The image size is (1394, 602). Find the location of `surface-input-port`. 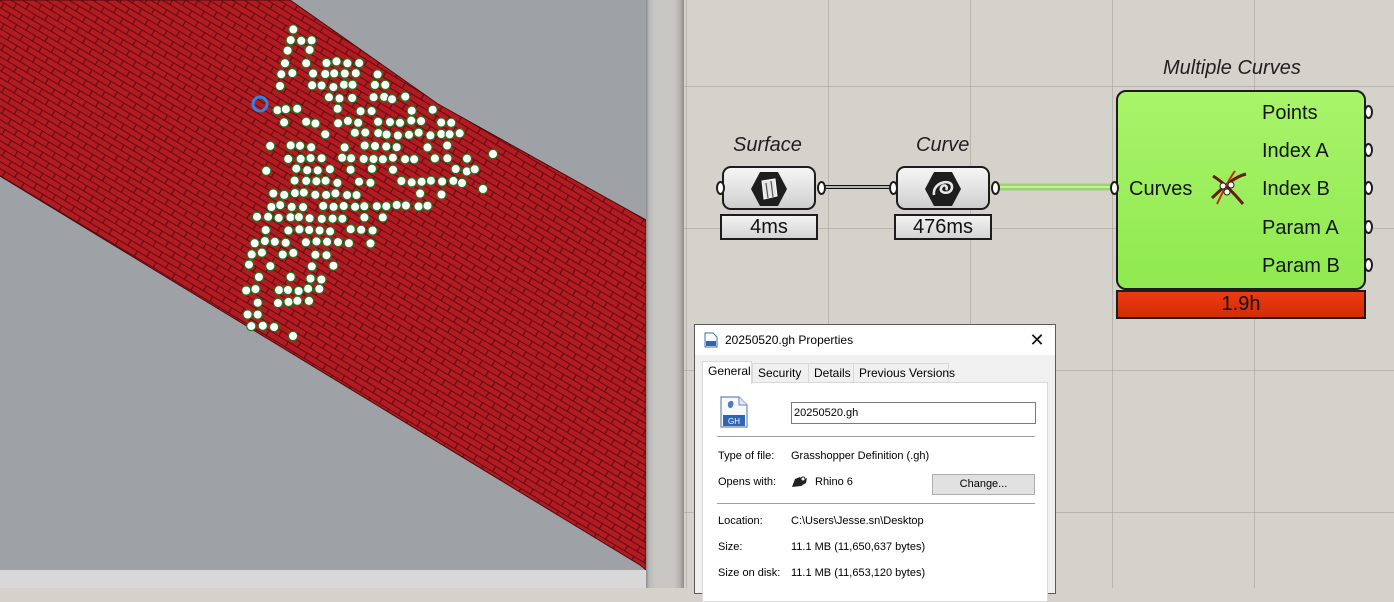

surface-input-port is located at coordinates (720, 188).